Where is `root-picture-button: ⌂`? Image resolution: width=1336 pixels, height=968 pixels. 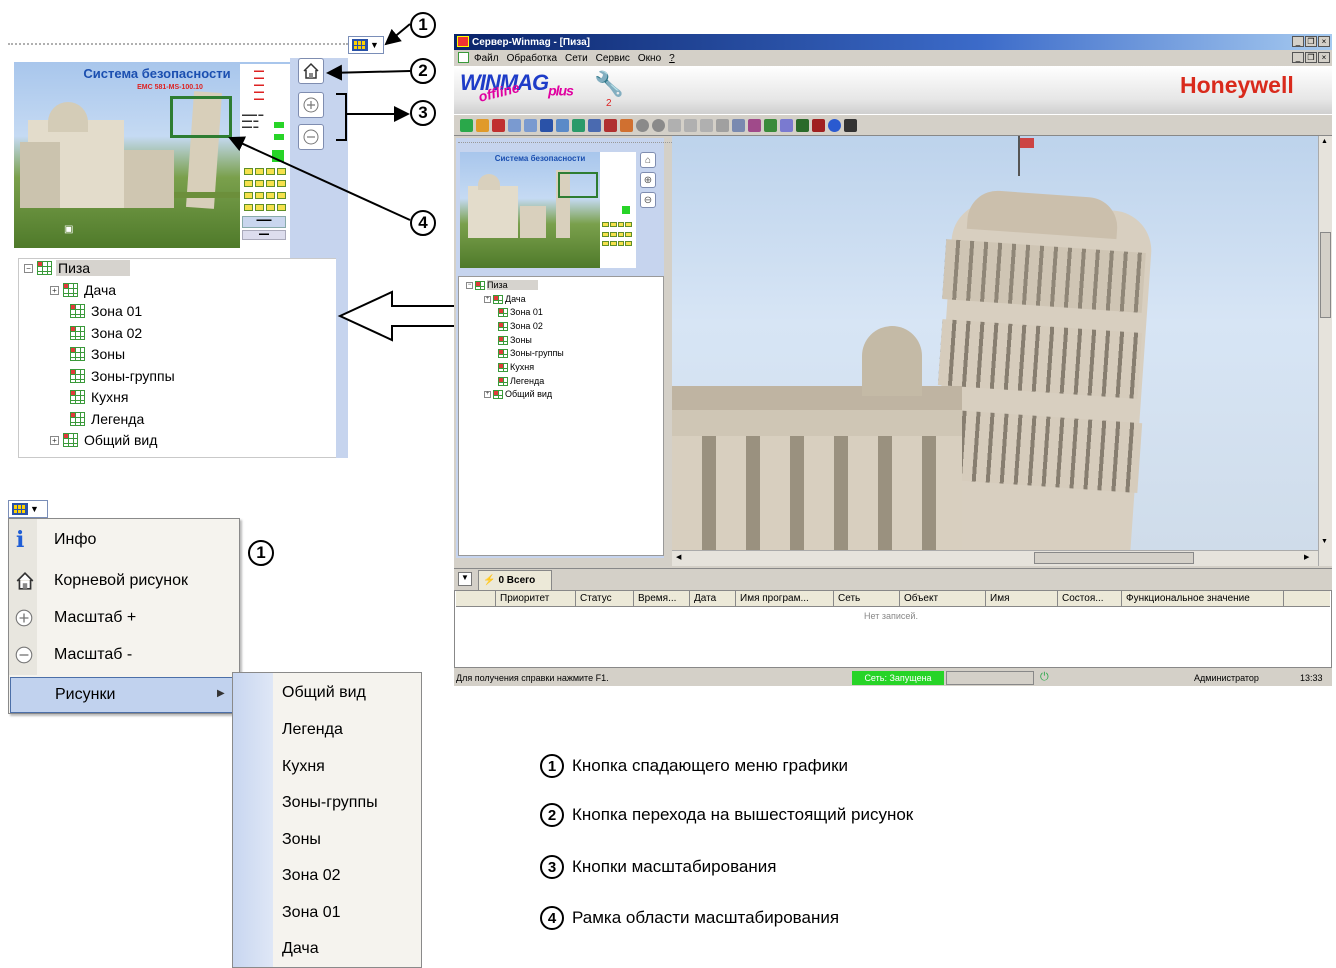
root-picture-button: ⌂ is located at coordinates (648, 160).